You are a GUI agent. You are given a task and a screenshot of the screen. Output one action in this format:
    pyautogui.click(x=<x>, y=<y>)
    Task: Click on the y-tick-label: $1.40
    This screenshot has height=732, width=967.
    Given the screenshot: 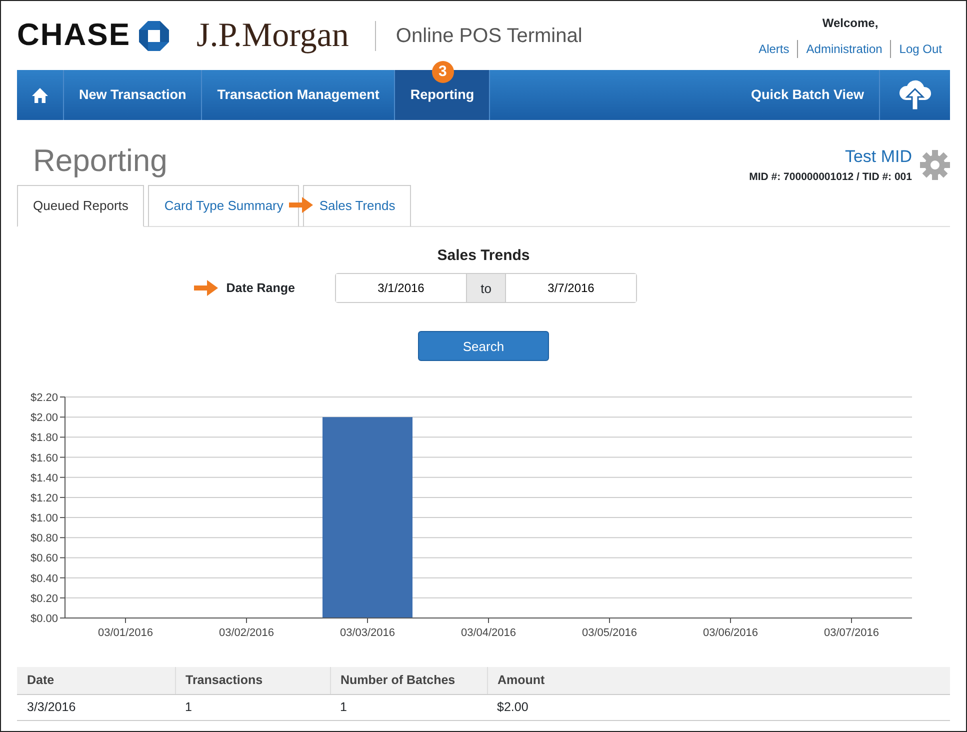 What is the action you would take?
    pyautogui.click(x=44, y=478)
    